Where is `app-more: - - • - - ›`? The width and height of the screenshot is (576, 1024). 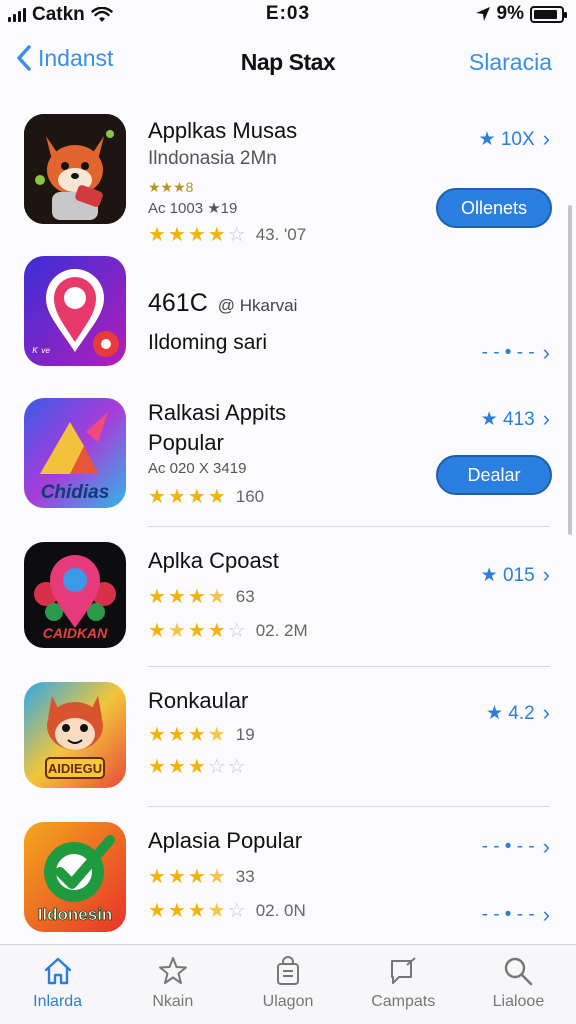 app-more: - - • - - › is located at coordinates (516, 915).